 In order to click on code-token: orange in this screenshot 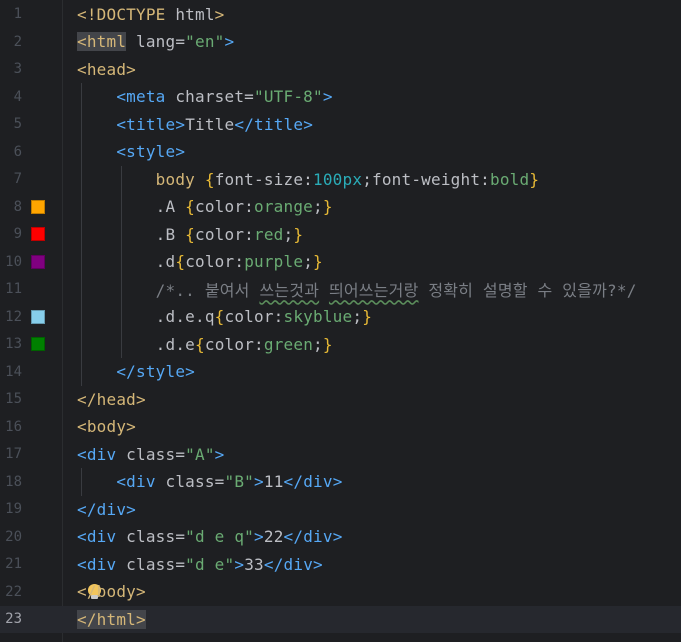, I will do `click(284, 207)`.